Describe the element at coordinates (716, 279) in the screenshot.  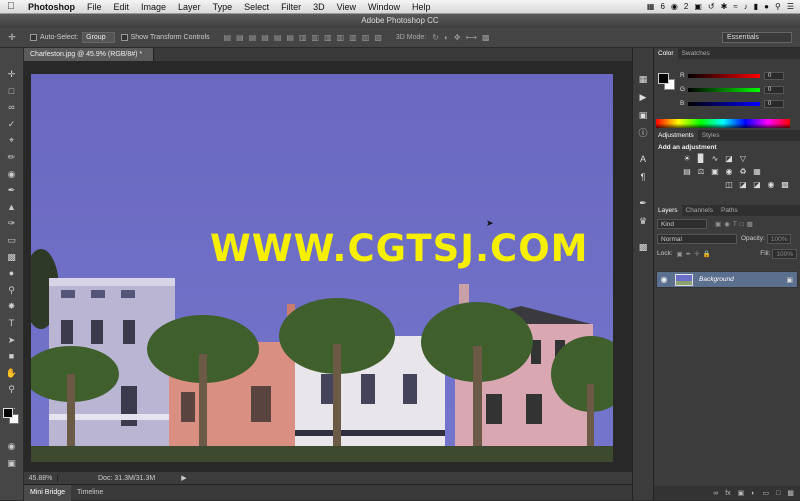
I see `layer-name: Background` at that location.